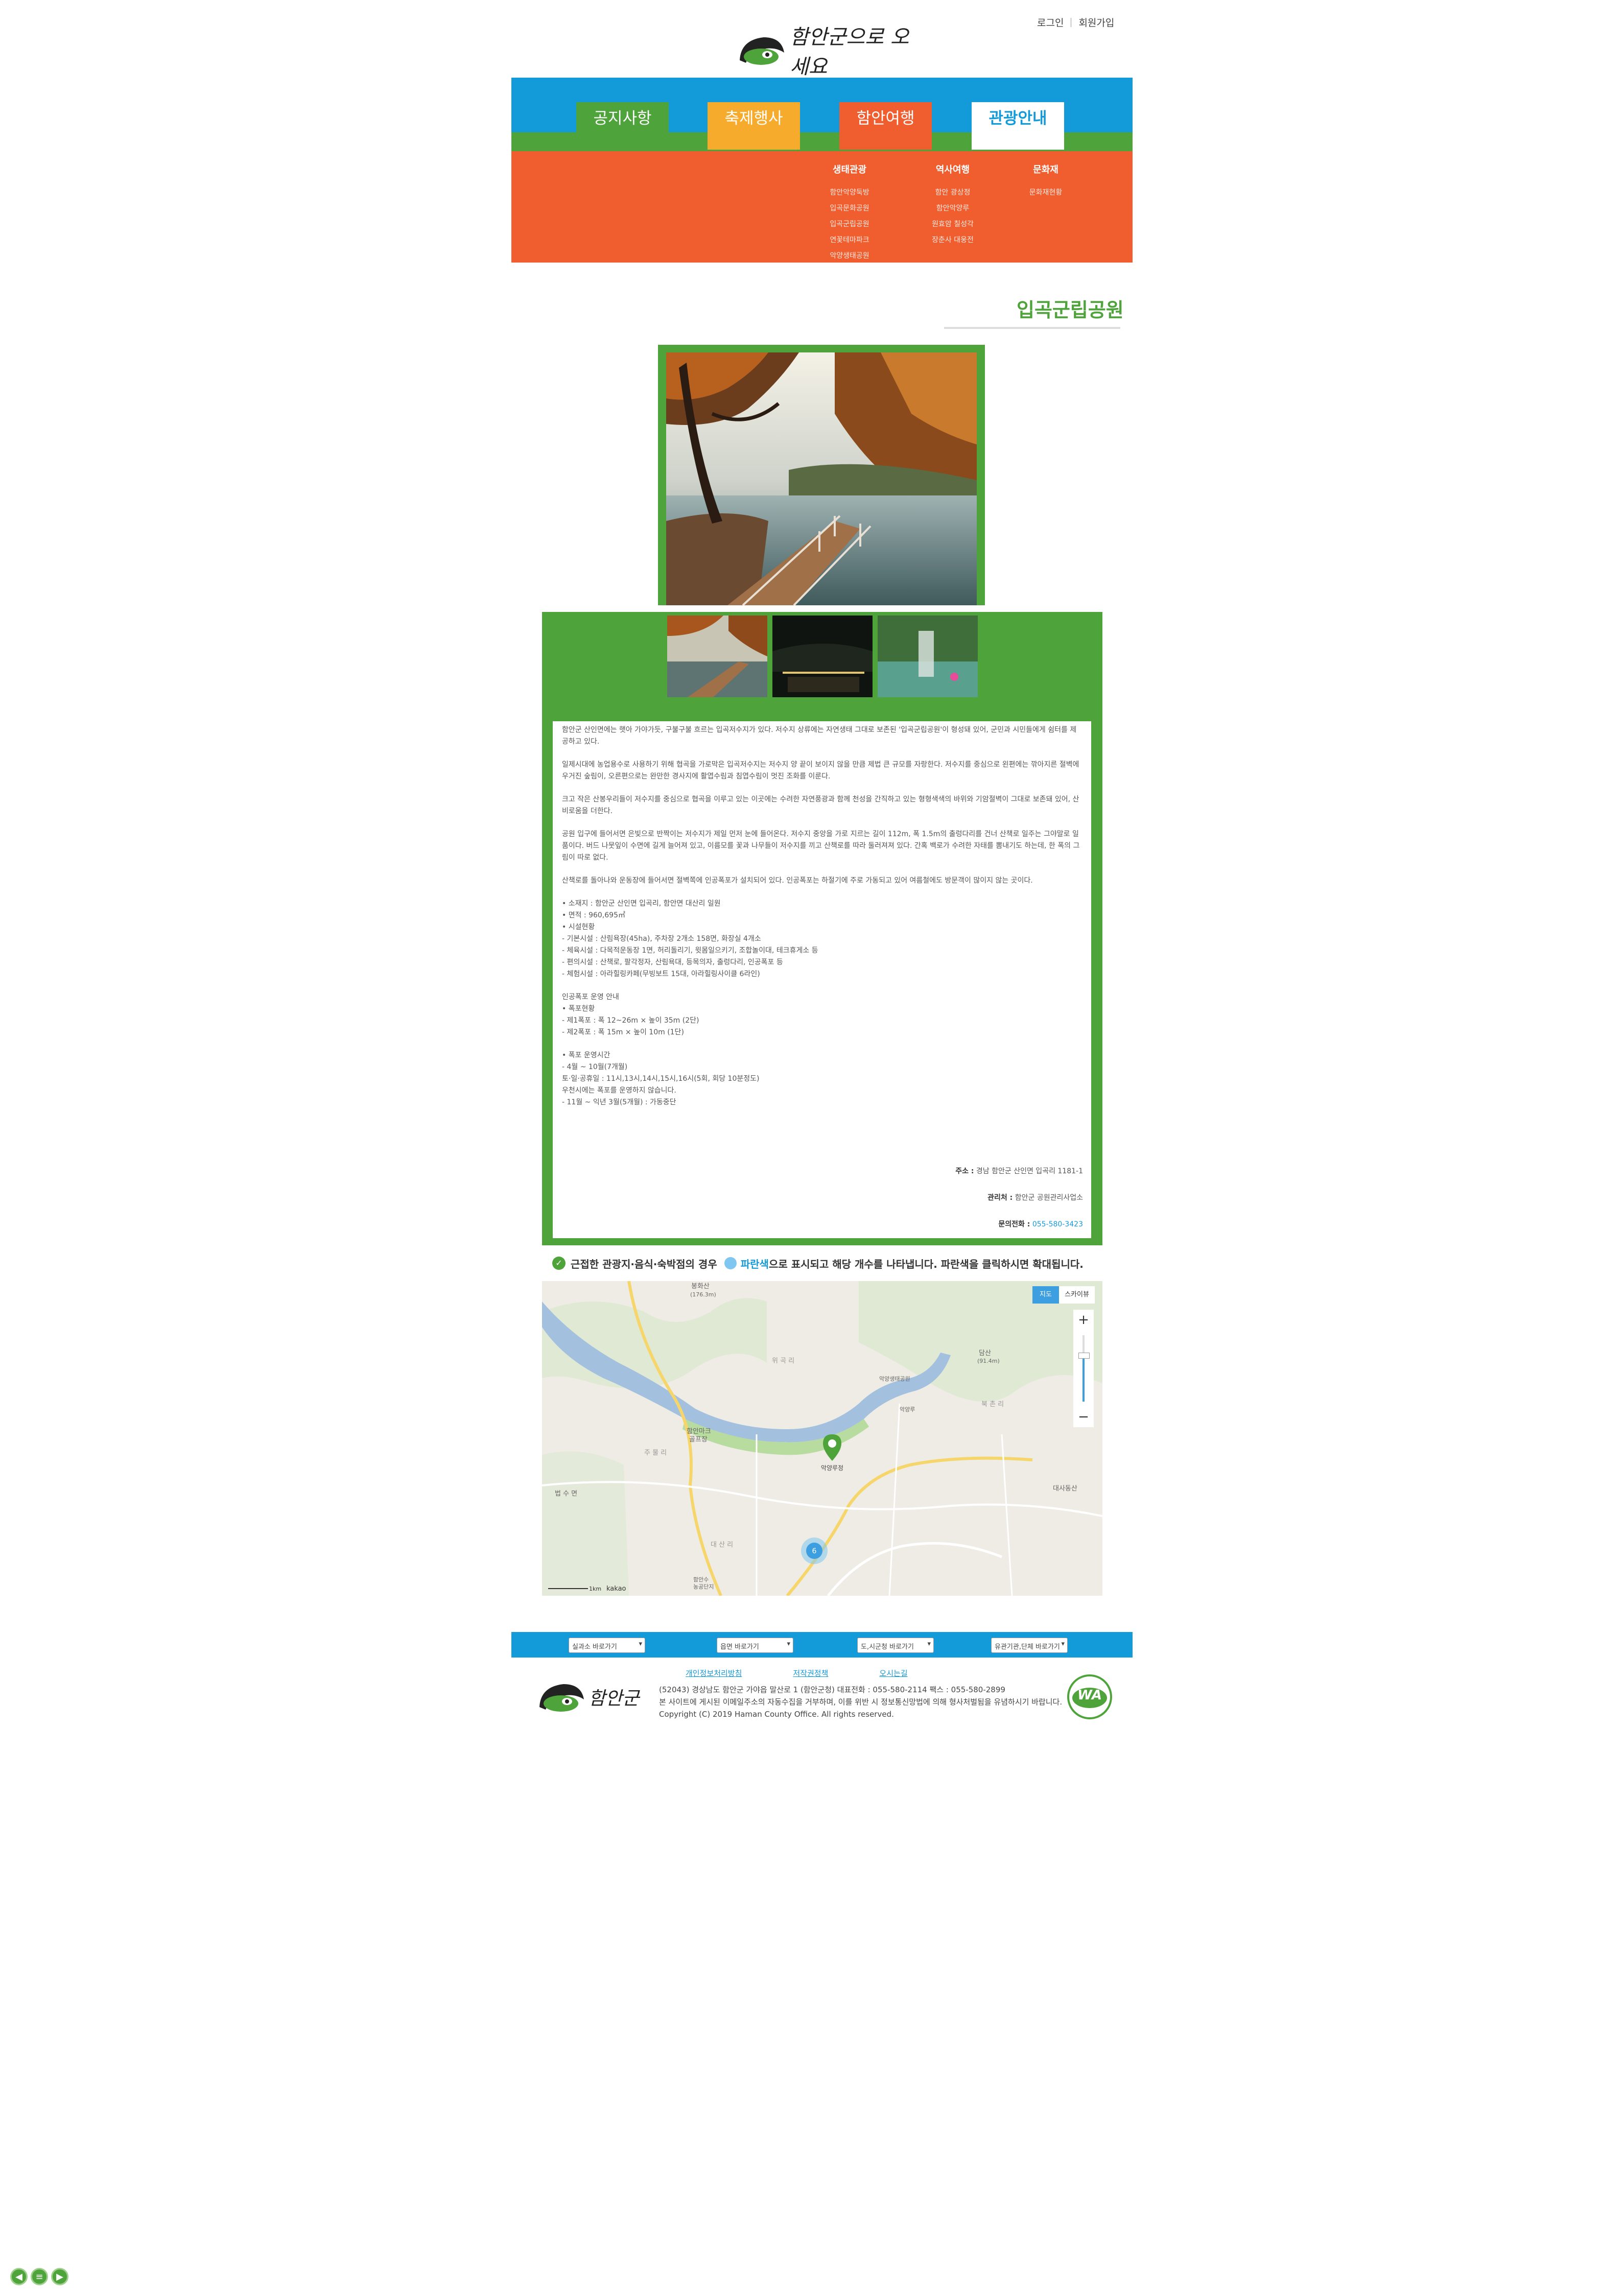 The height and width of the screenshot is (2295, 1624). I want to click on wa-text: WA, so click(1089, 1695).